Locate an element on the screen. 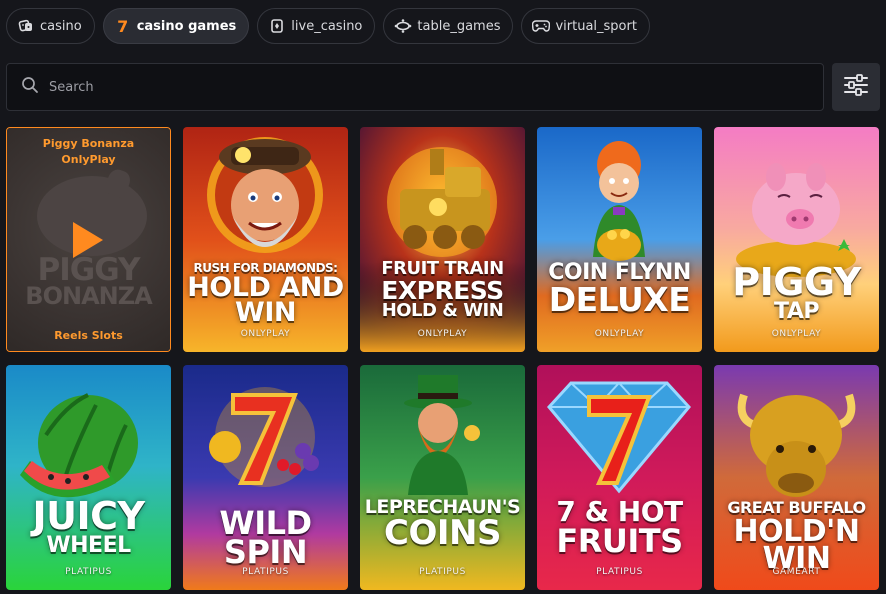 The width and height of the screenshot is (886, 594). game-card-leprechauns-coins: LEPRECHAUN'S COINS PLATIPUS is located at coordinates (442, 477).